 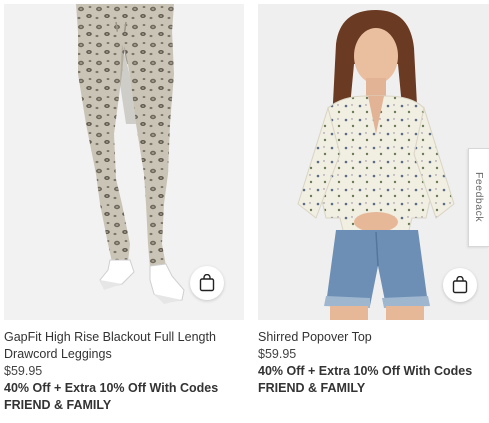 I want to click on product-name-link: Shirred Popover Top, so click(x=373, y=337).